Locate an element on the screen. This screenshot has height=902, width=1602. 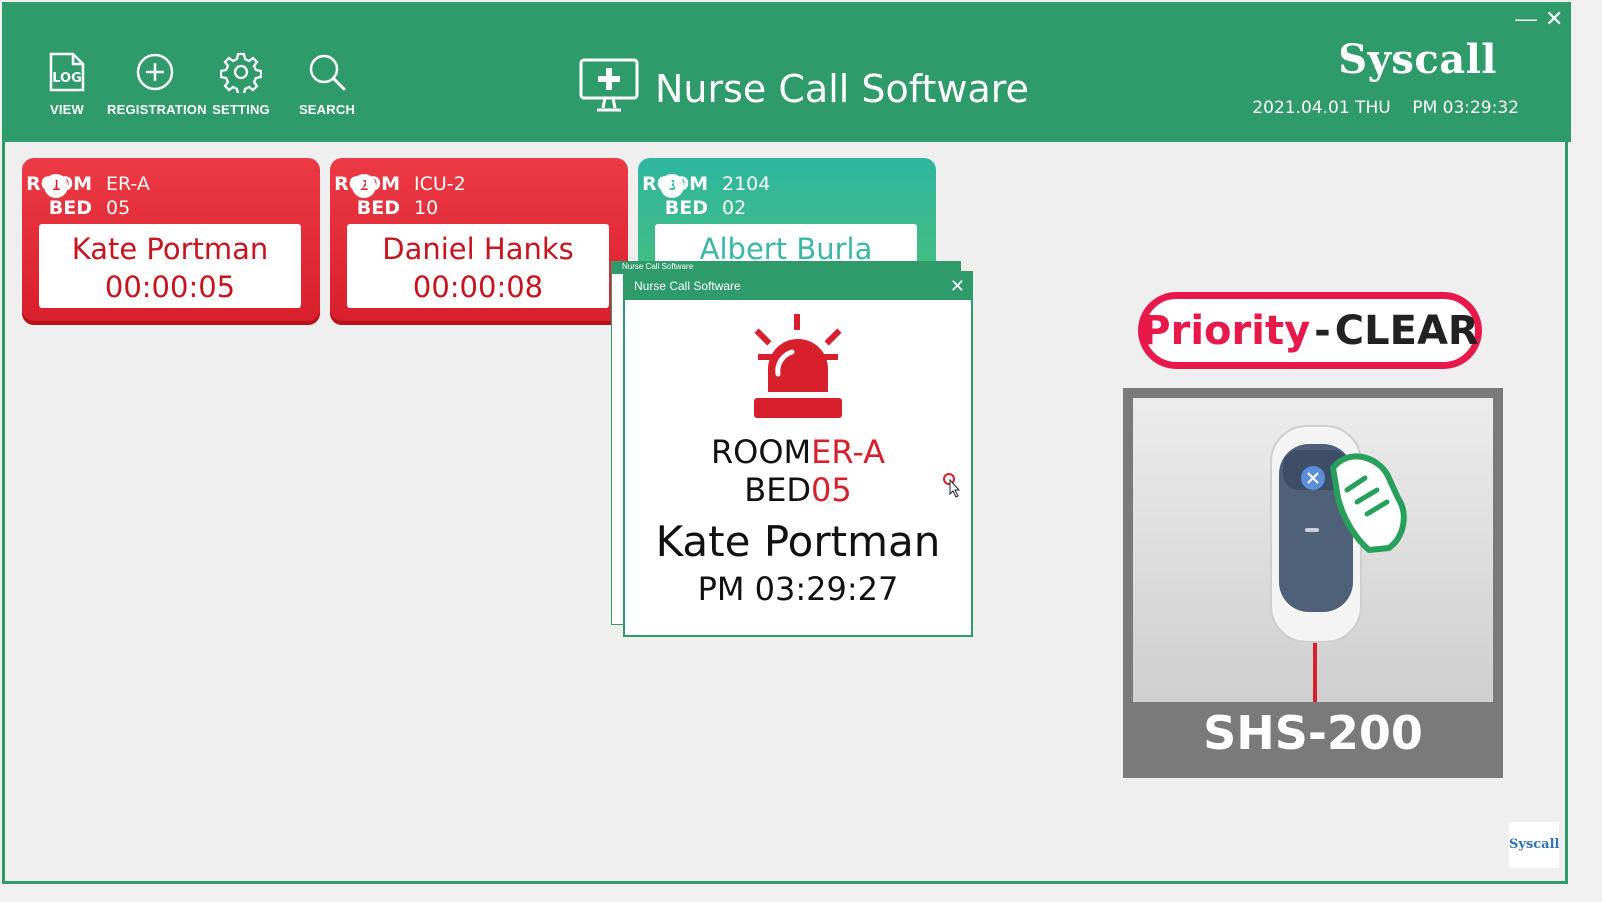
setting-button: SETTING is located at coordinates (241, 83).